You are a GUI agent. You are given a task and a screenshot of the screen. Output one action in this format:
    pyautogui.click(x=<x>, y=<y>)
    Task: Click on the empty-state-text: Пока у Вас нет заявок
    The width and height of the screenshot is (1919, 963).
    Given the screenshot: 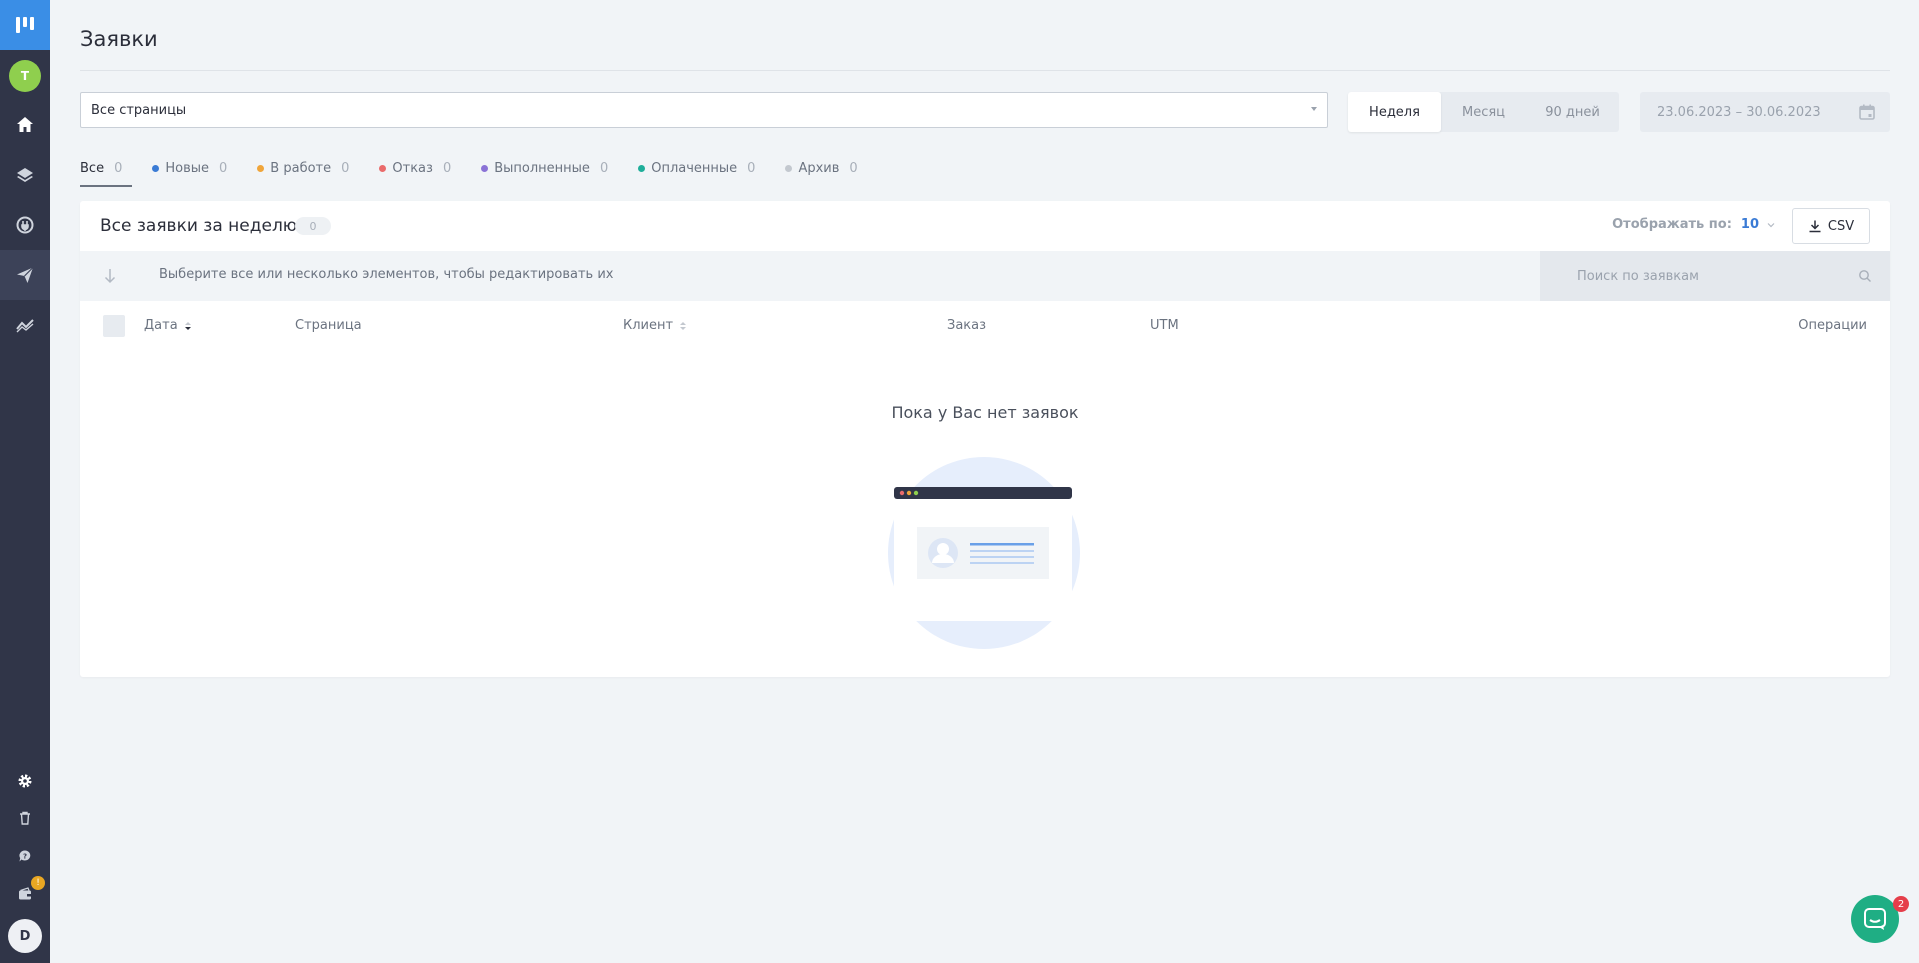 What is the action you would take?
    pyautogui.click(x=985, y=412)
    